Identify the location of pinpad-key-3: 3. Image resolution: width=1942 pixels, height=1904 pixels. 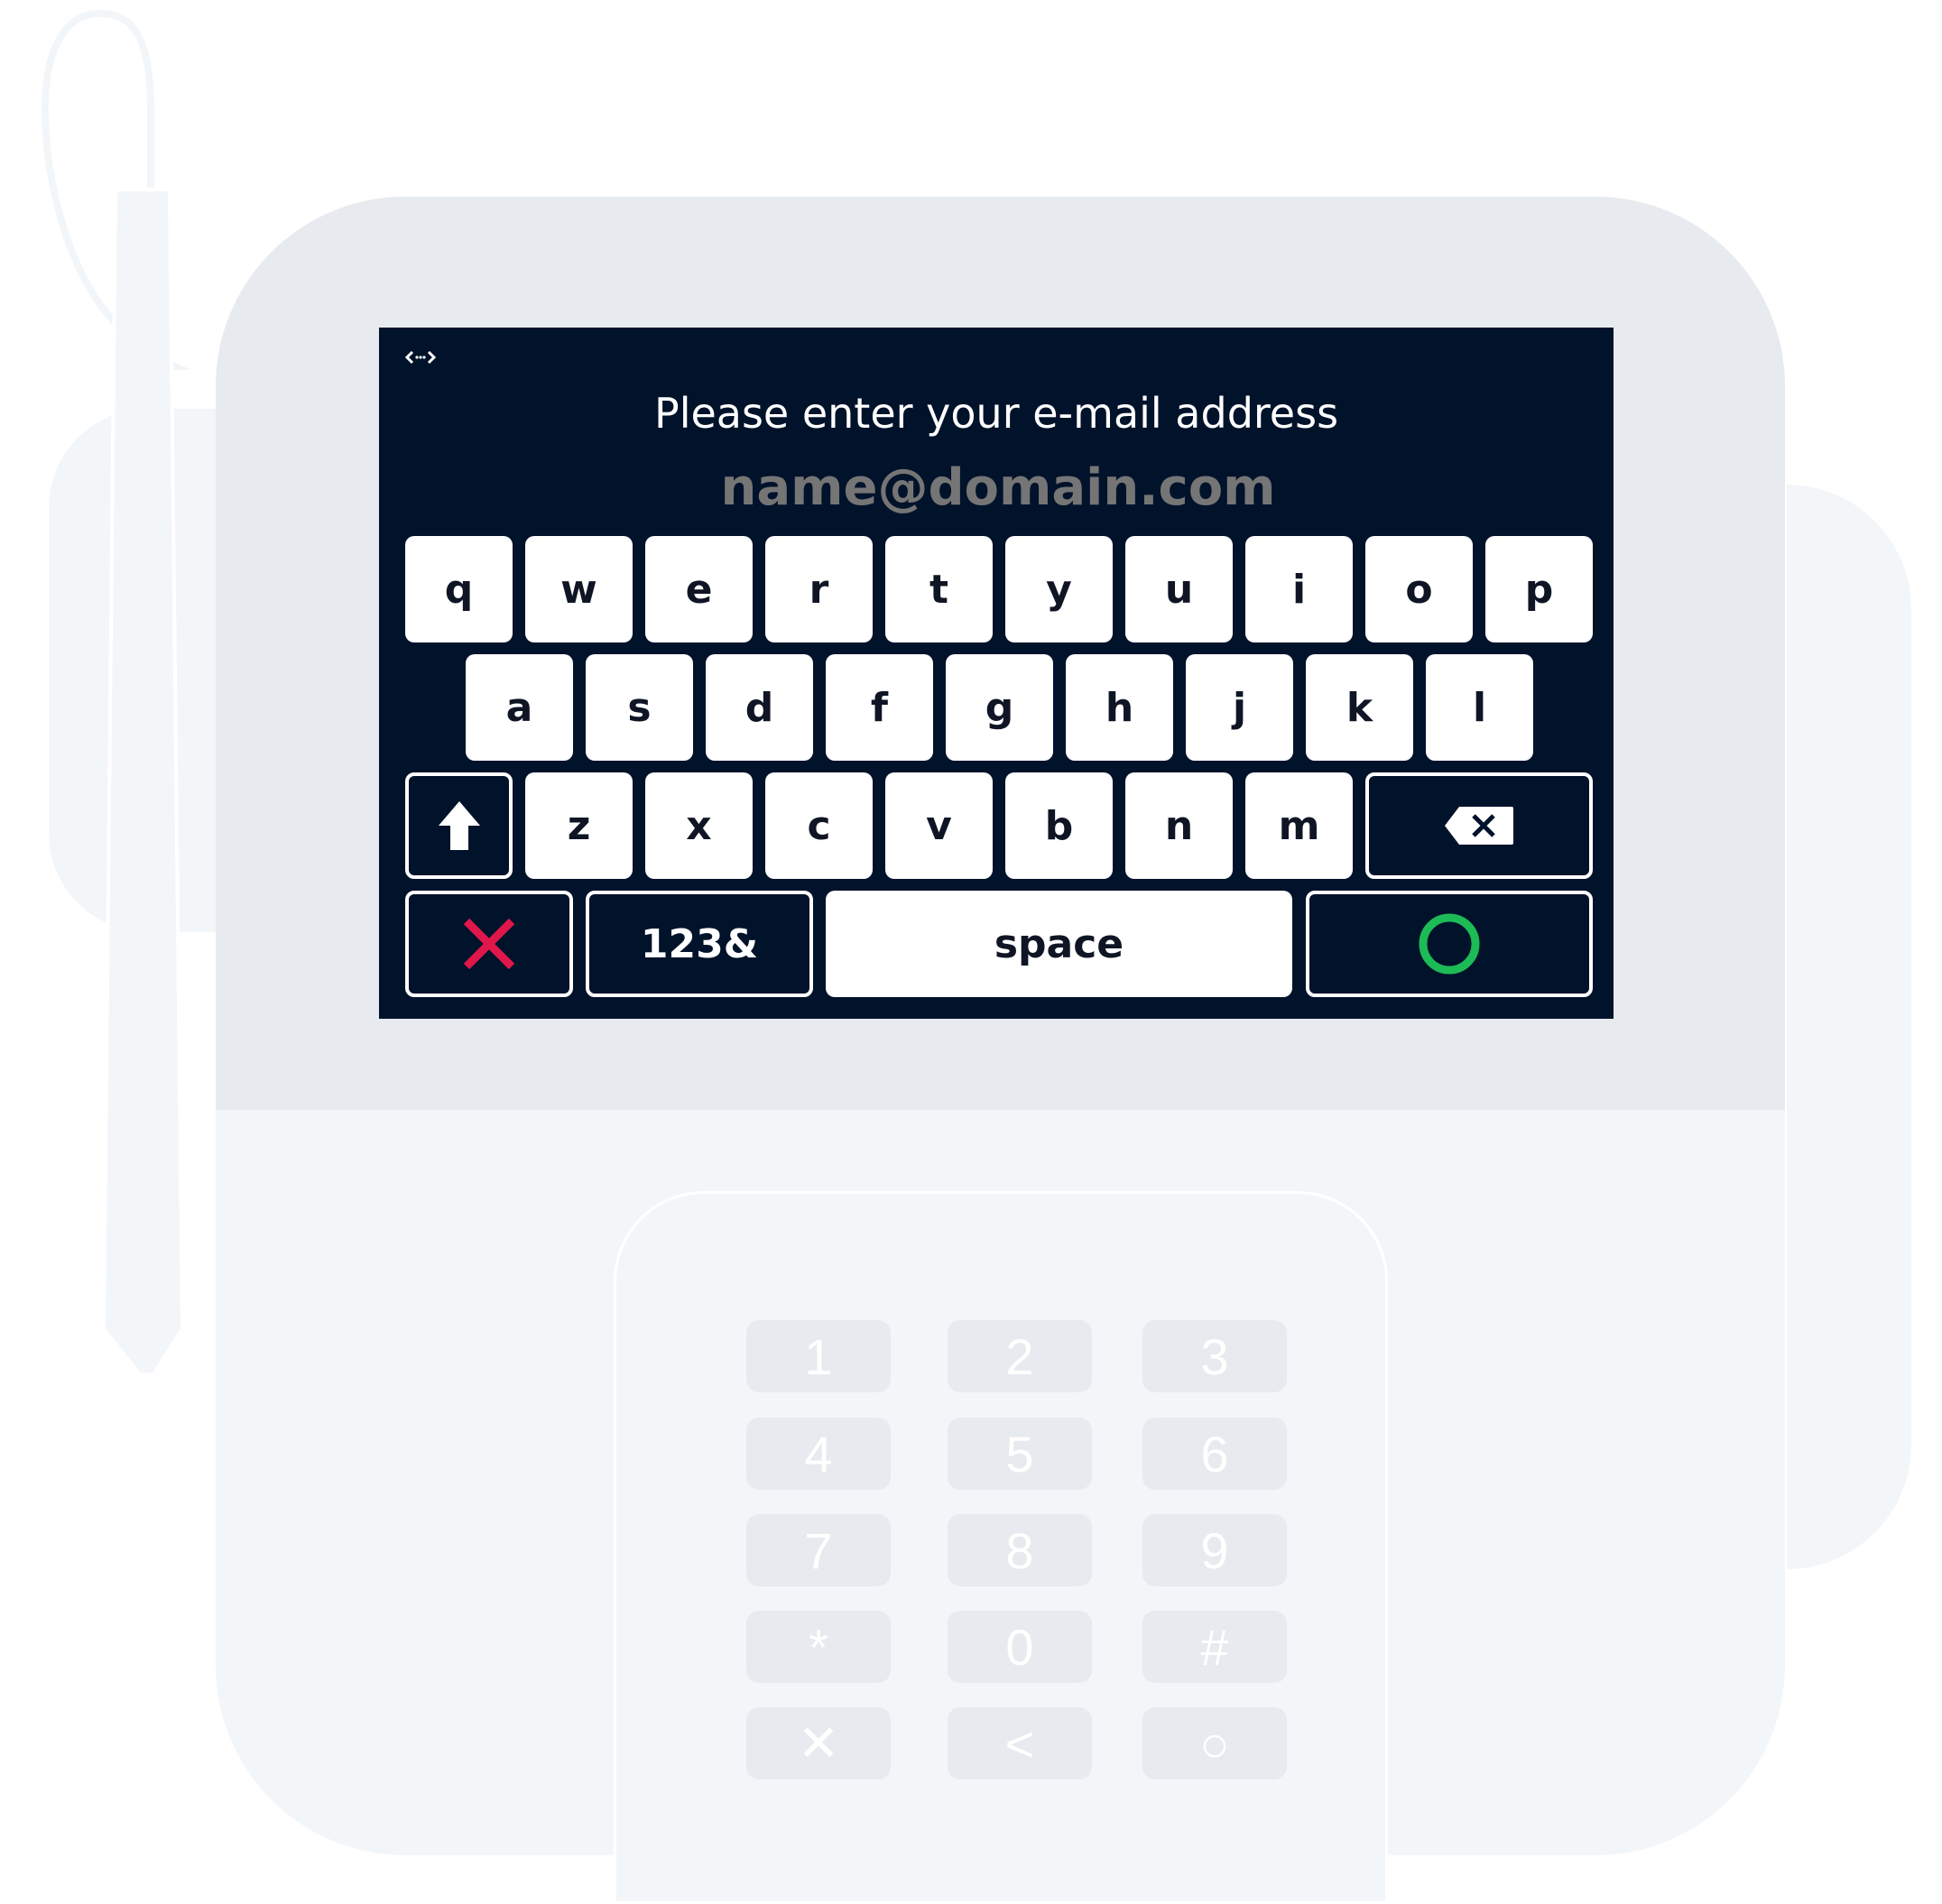
(1214, 1356).